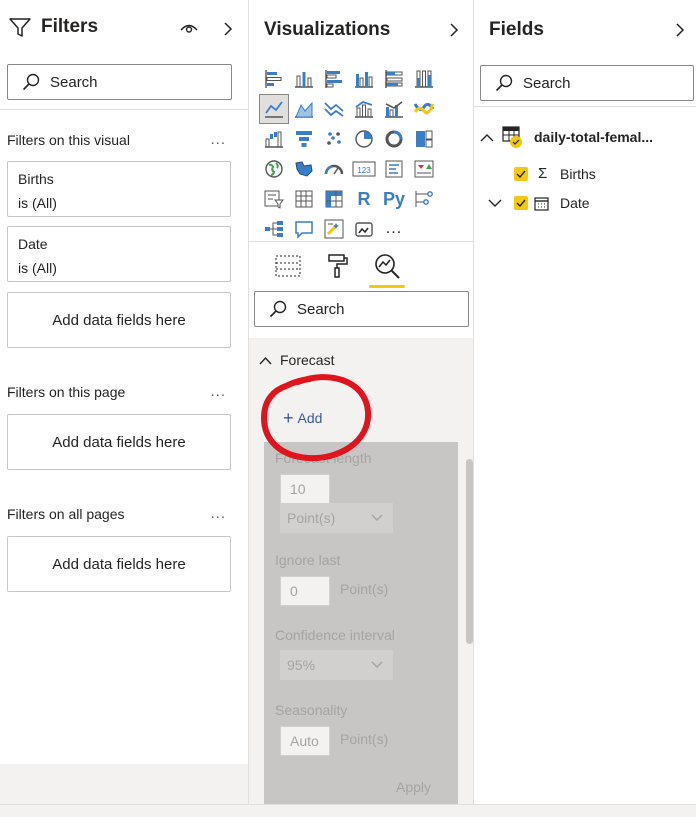 The image size is (696, 817). Describe the element at coordinates (521, 173) in the screenshot. I see `births-checkbox` at that location.